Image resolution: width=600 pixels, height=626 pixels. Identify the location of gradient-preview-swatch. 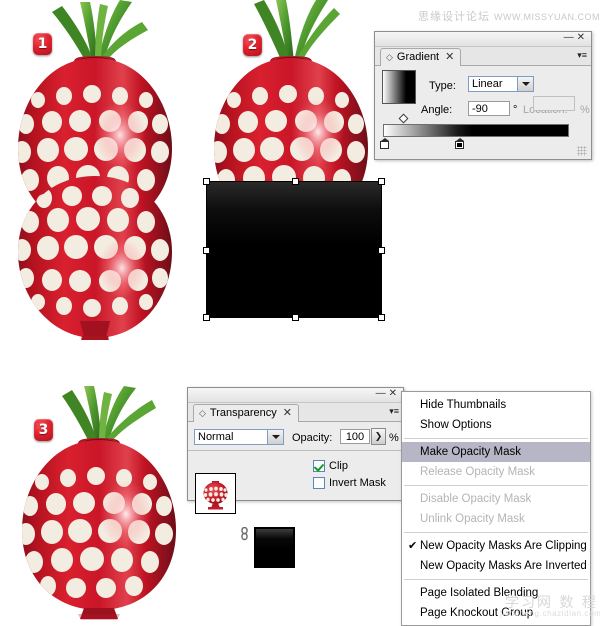
(399, 87).